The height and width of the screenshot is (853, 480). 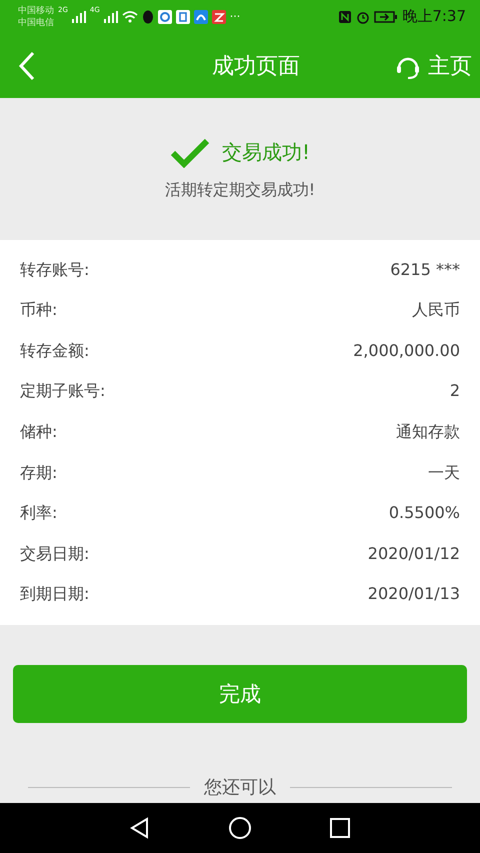 What do you see at coordinates (363, 17) in the screenshot?
I see `alarm-icon` at bounding box center [363, 17].